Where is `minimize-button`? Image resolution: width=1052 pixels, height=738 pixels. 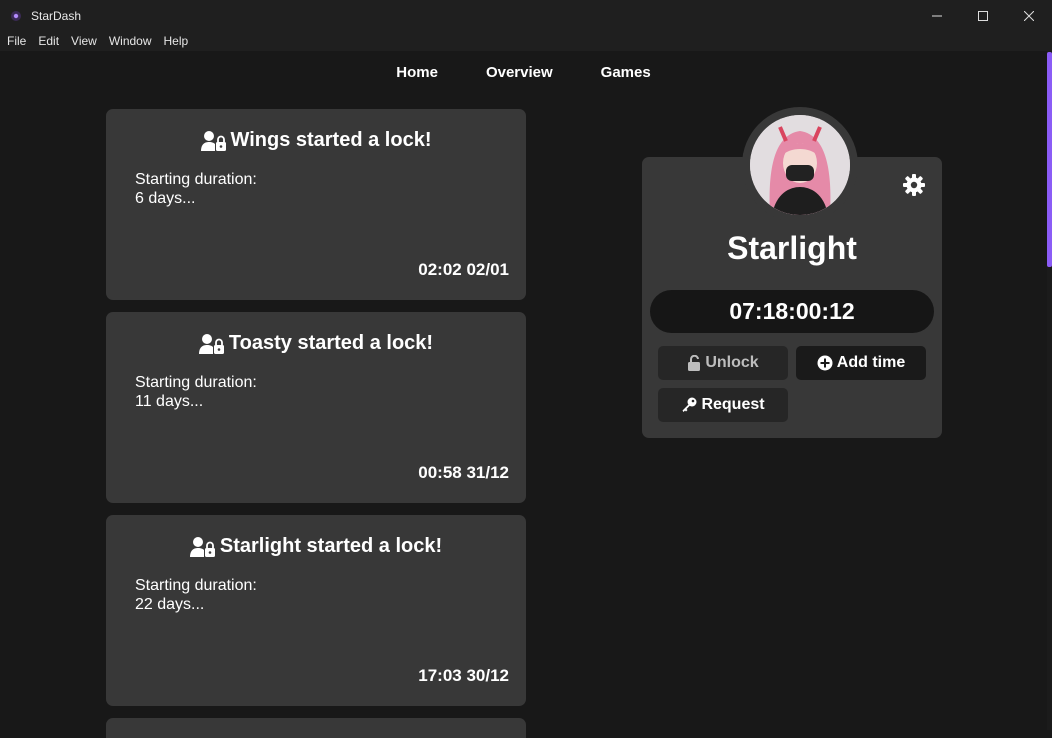 minimize-button is located at coordinates (937, 15).